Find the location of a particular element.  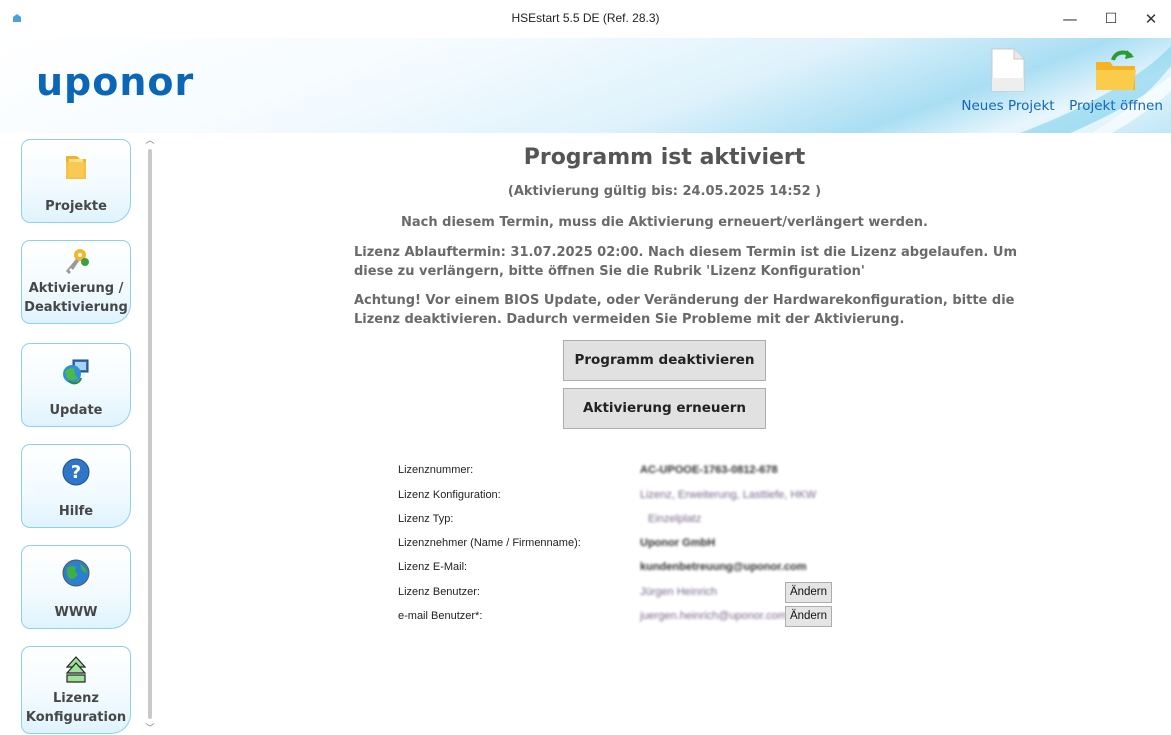

scrollbar-thumb is located at coordinates (150, 434).